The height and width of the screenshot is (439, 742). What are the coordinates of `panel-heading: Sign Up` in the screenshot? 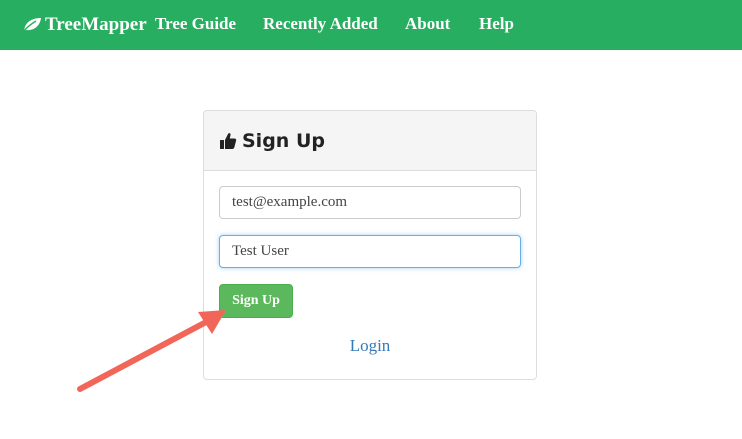 It's located at (370, 141).